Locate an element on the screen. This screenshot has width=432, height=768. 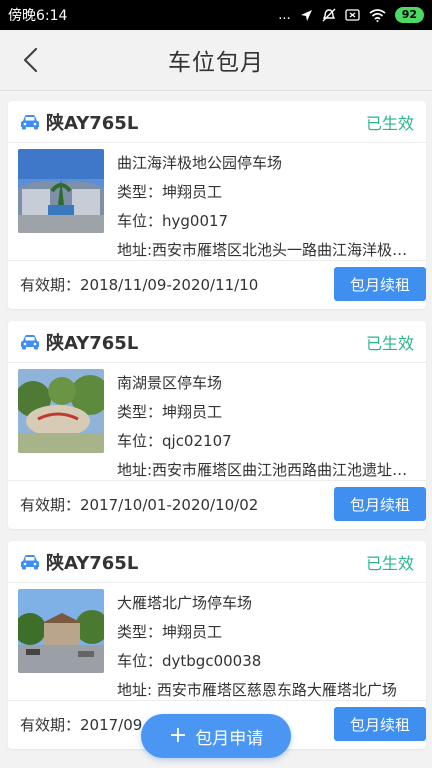
validity-period: 有效期：2018/11/09-2020/11/10 is located at coordinates (139, 284).